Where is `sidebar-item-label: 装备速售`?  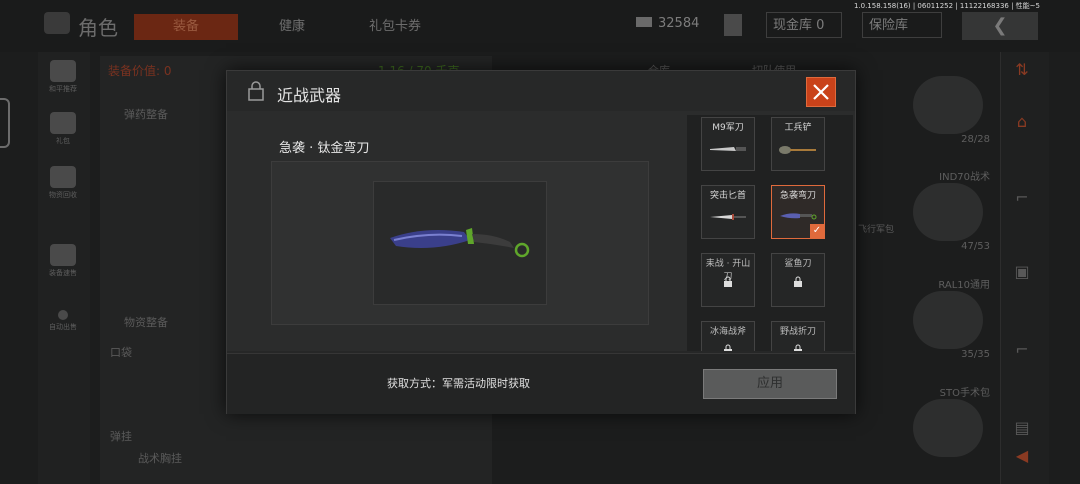
sidebar-item-label: 装备速售 is located at coordinates (63, 273).